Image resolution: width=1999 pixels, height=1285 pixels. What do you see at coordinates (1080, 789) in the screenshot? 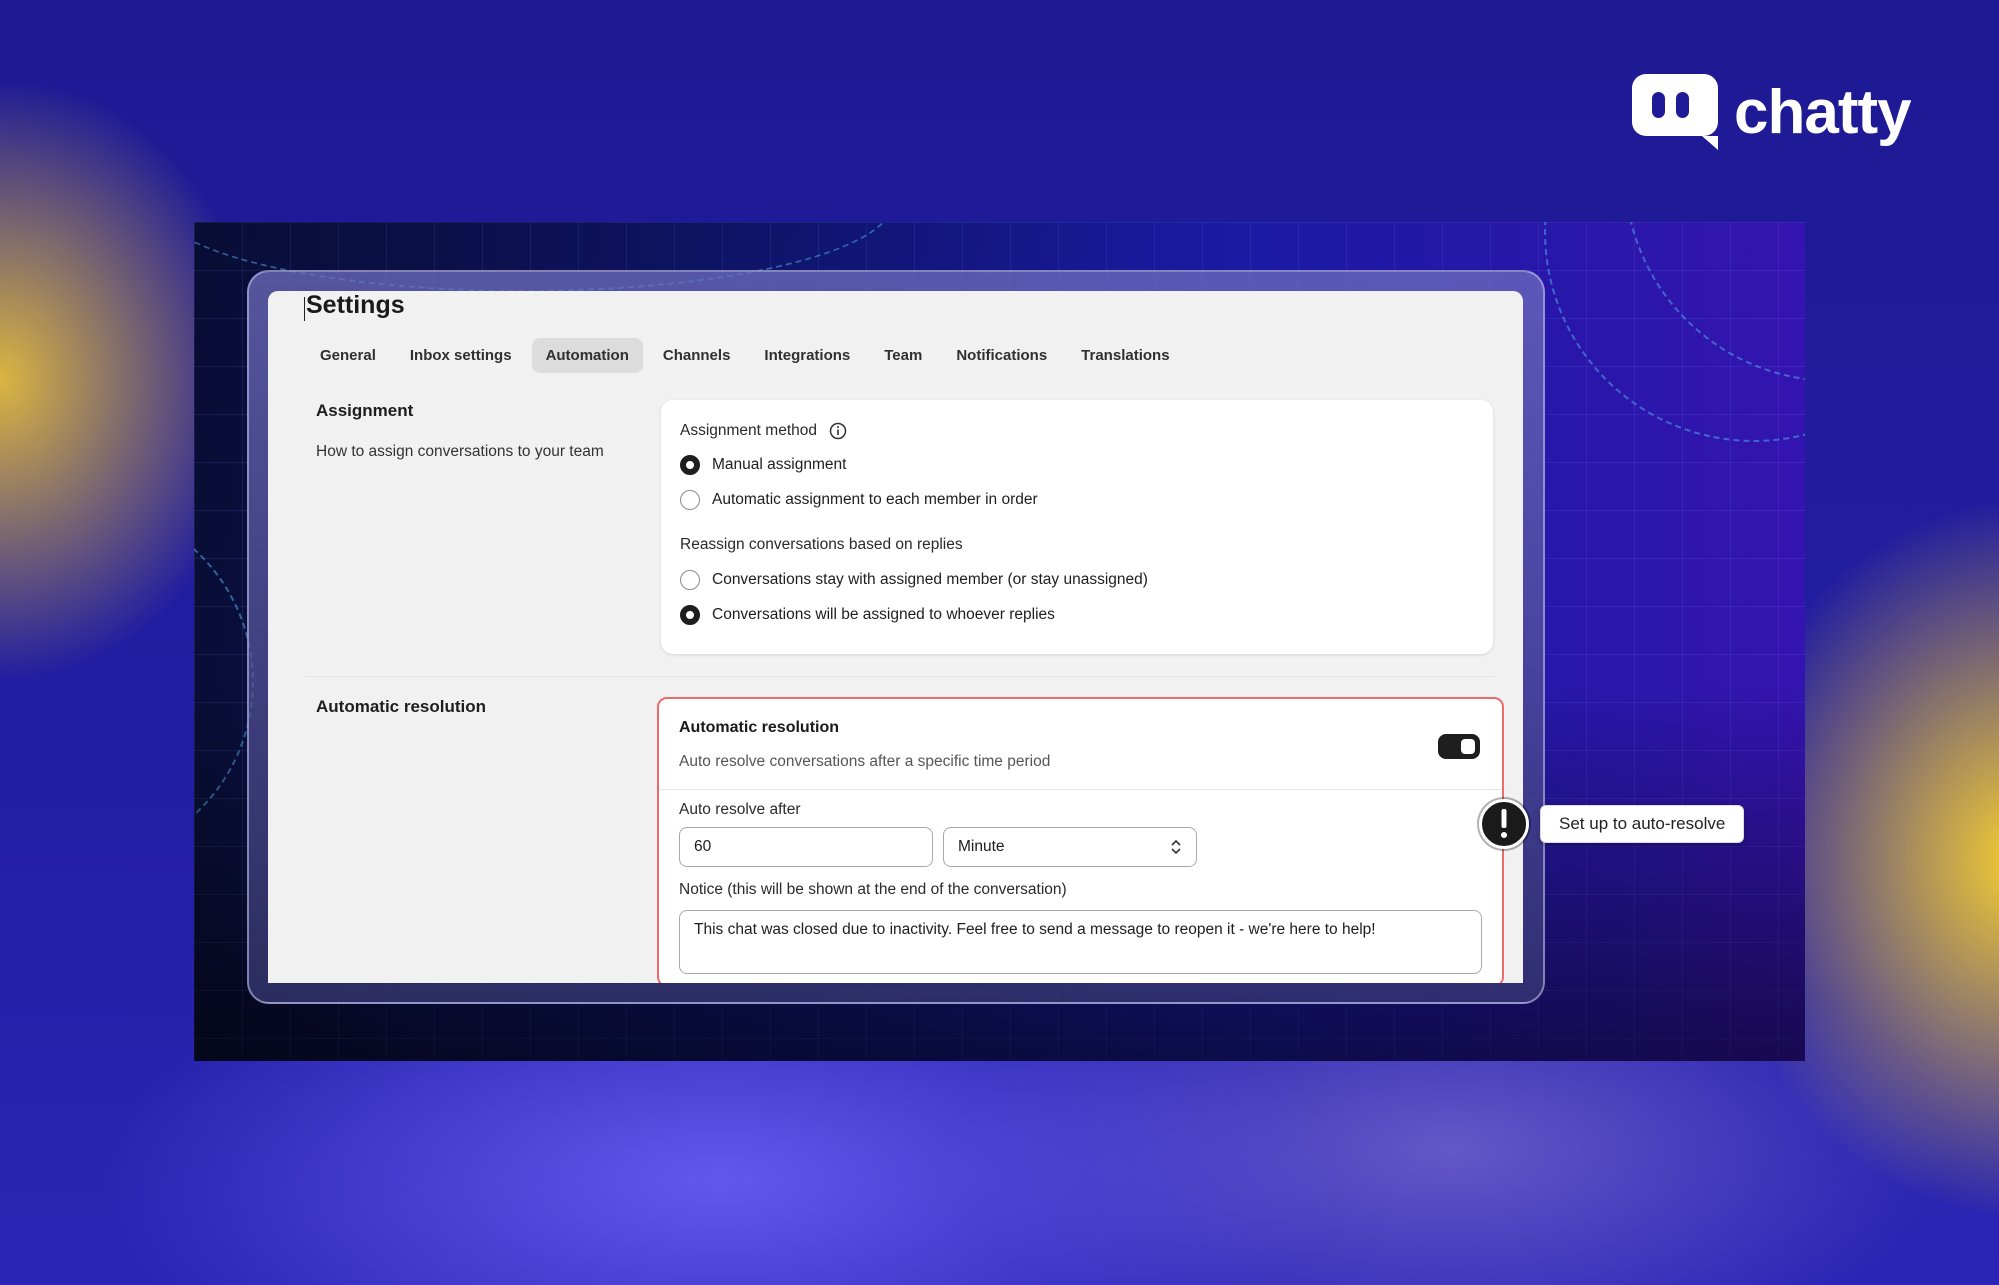
I see `card-divider` at bounding box center [1080, 789].